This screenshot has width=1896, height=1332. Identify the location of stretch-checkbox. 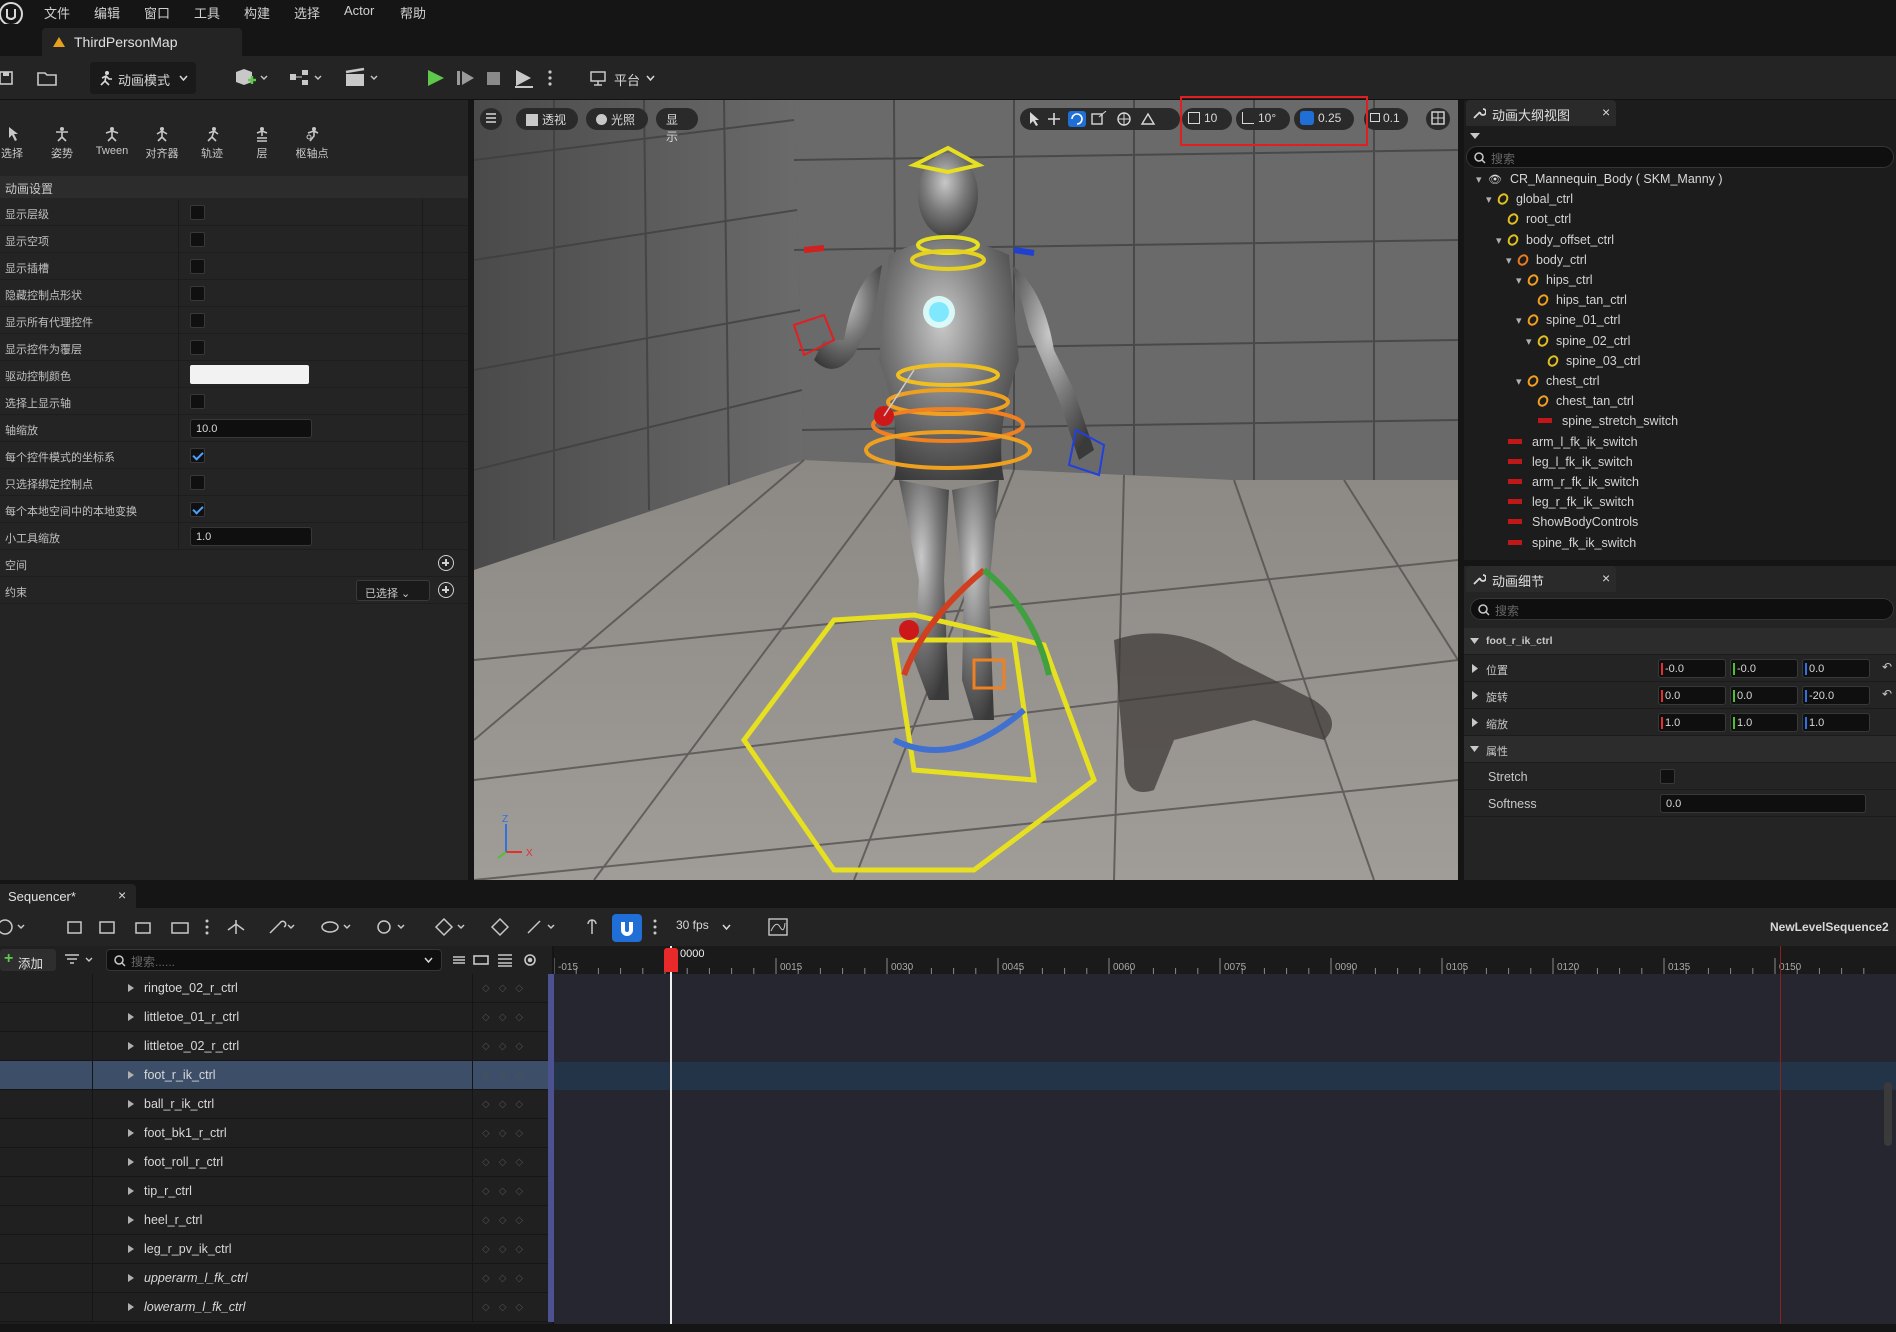
(1667, 776).